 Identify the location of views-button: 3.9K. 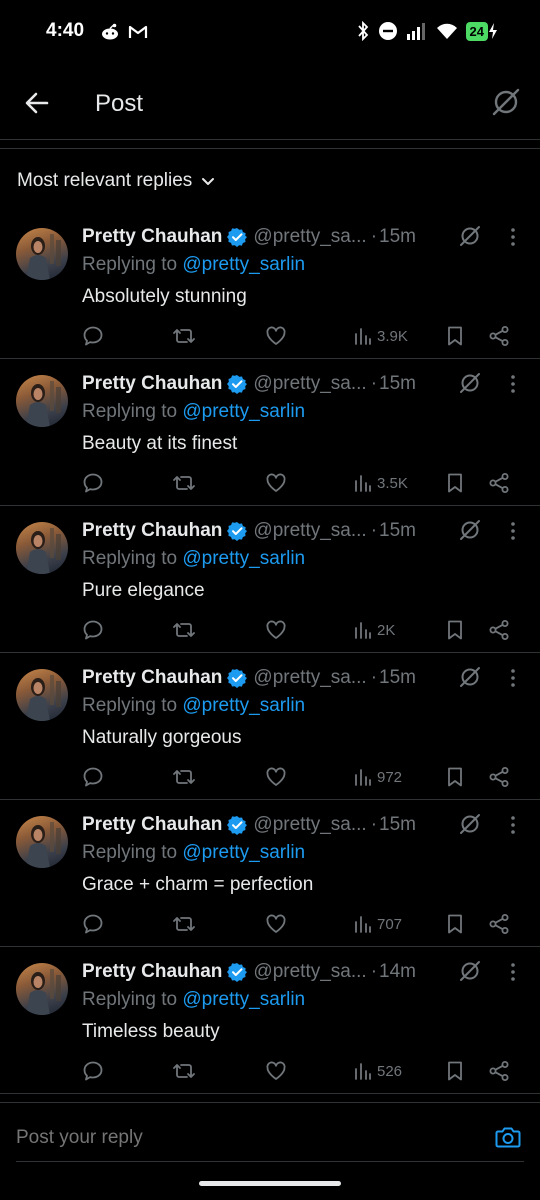
(380, 336).